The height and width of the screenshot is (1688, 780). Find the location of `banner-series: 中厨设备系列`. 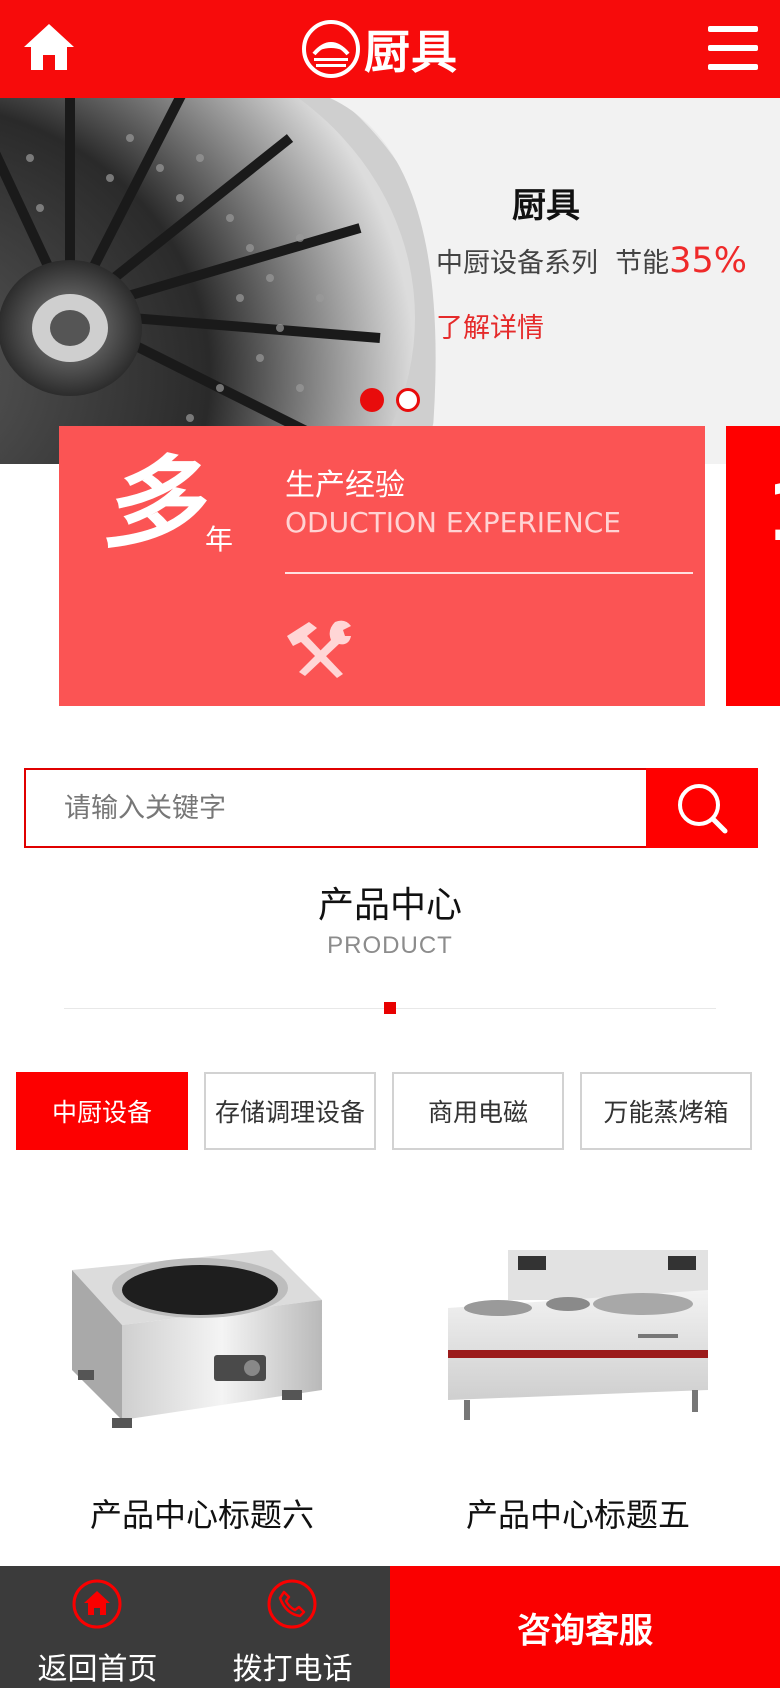

banner-series: 中厨设备系列 is located at coordinates (517, 263).